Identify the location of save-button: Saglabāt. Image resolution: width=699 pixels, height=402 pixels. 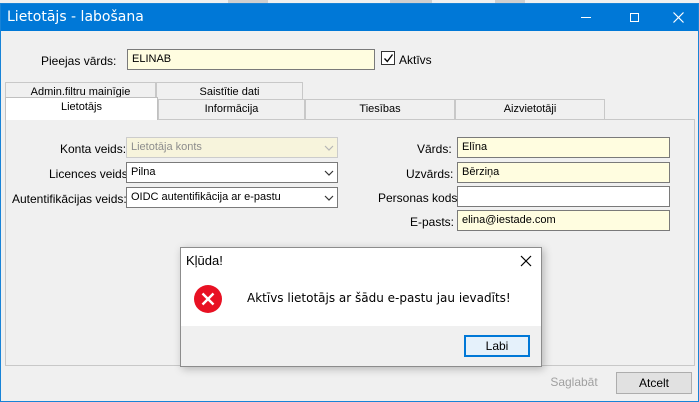
(574, 383).